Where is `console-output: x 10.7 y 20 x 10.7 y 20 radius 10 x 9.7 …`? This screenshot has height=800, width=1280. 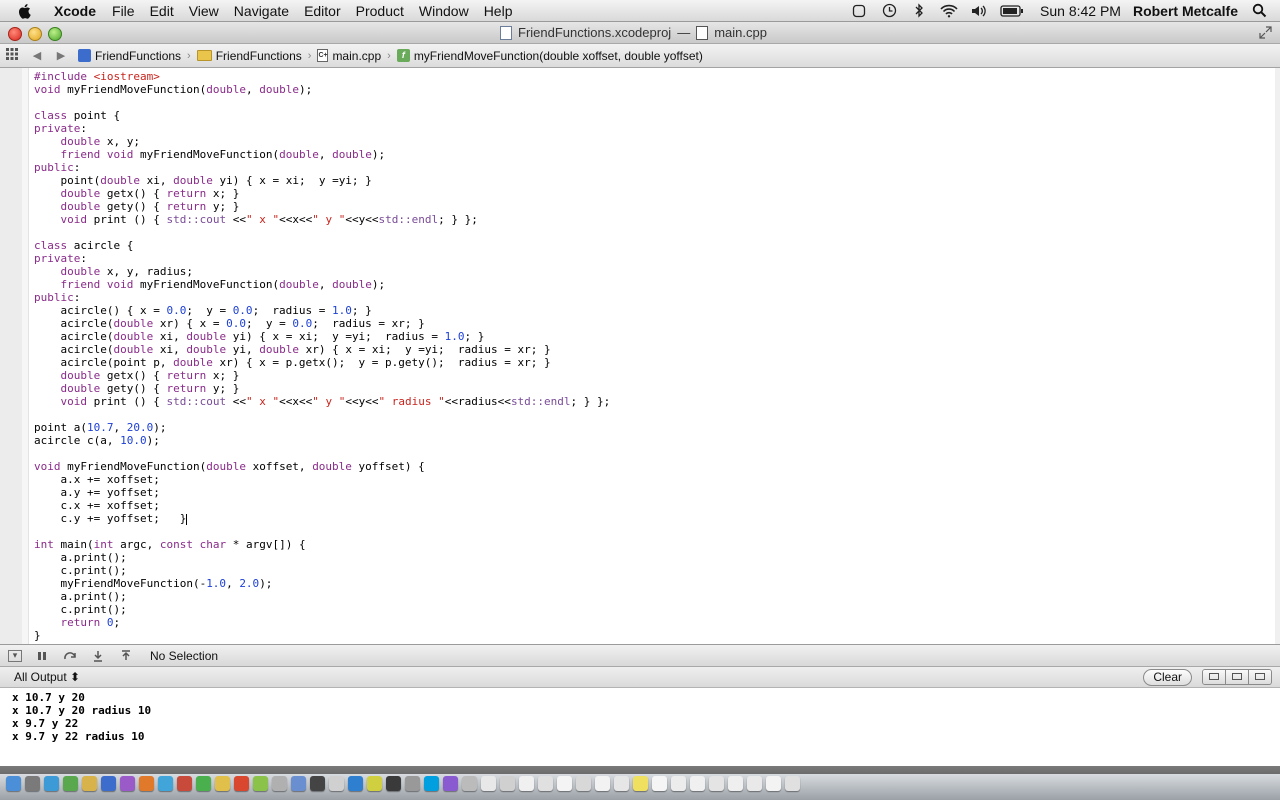
console-output: x 10.7 y 20 x 10.7 y 20 radius 10 x 9.7 … is located at coordinates (640, 727).